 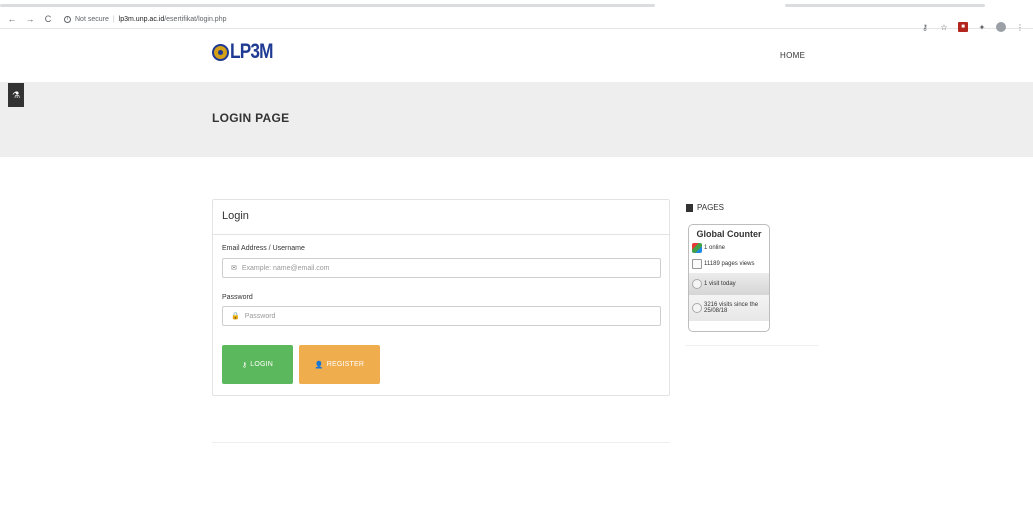 What do you see at coordinates (697, 308) in the screenshot?
I see `calendar-icon` at bounding box center [697, 308].